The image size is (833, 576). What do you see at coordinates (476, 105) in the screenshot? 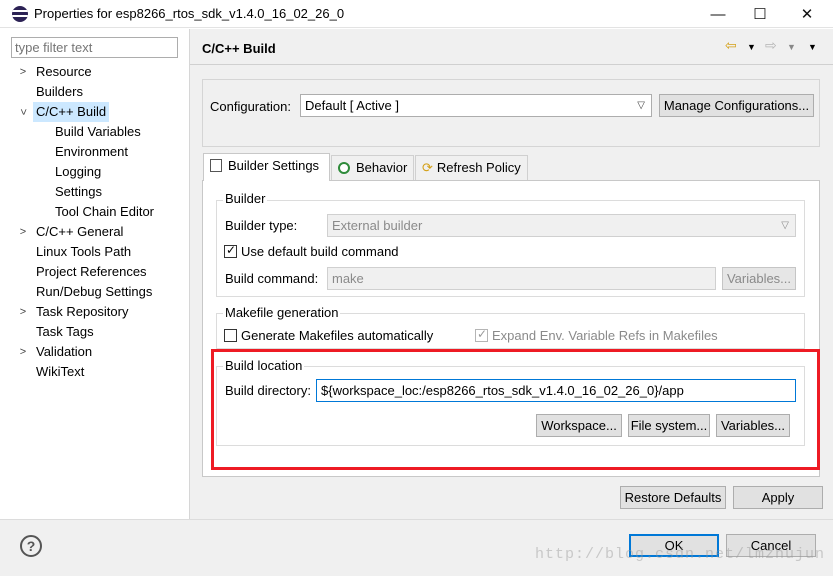
I see `configuration-select: Default [ Active ] ▽` at bounding box center [476, 105].